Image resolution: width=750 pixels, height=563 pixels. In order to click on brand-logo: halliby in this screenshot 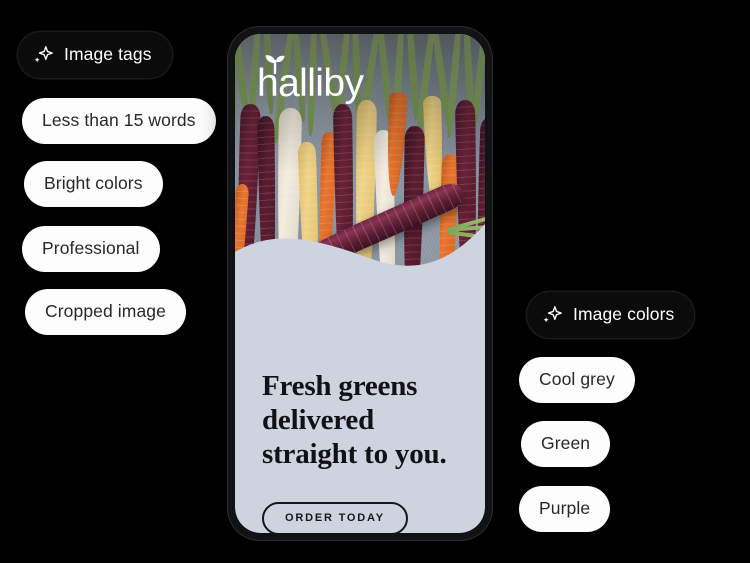, I will do `click(310, 79)`.